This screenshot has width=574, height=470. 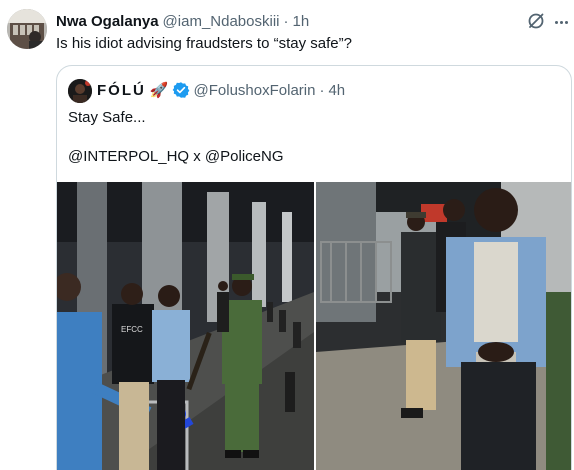 I want to click on tweet-header: Nwa Ogalanya @iam_Ndaboskiii · 1h, so click(x=182, y=21).